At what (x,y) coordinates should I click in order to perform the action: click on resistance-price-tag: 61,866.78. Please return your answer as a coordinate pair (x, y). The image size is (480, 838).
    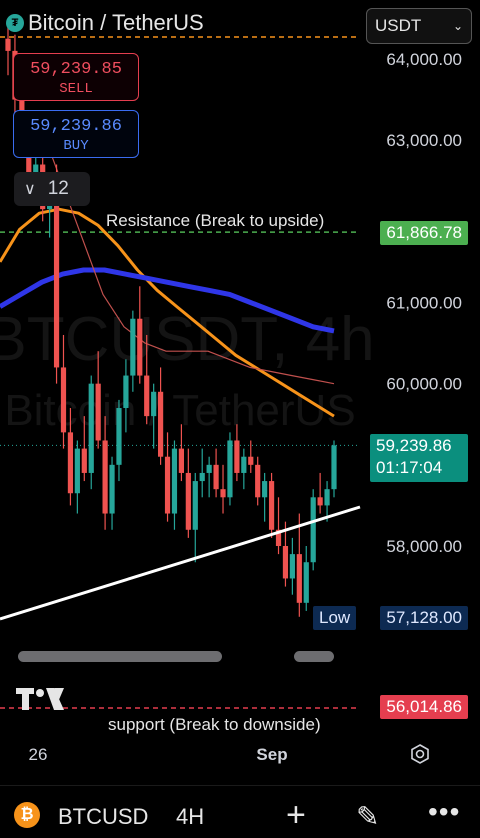
    Looking at the image, I should click on (424, 233).